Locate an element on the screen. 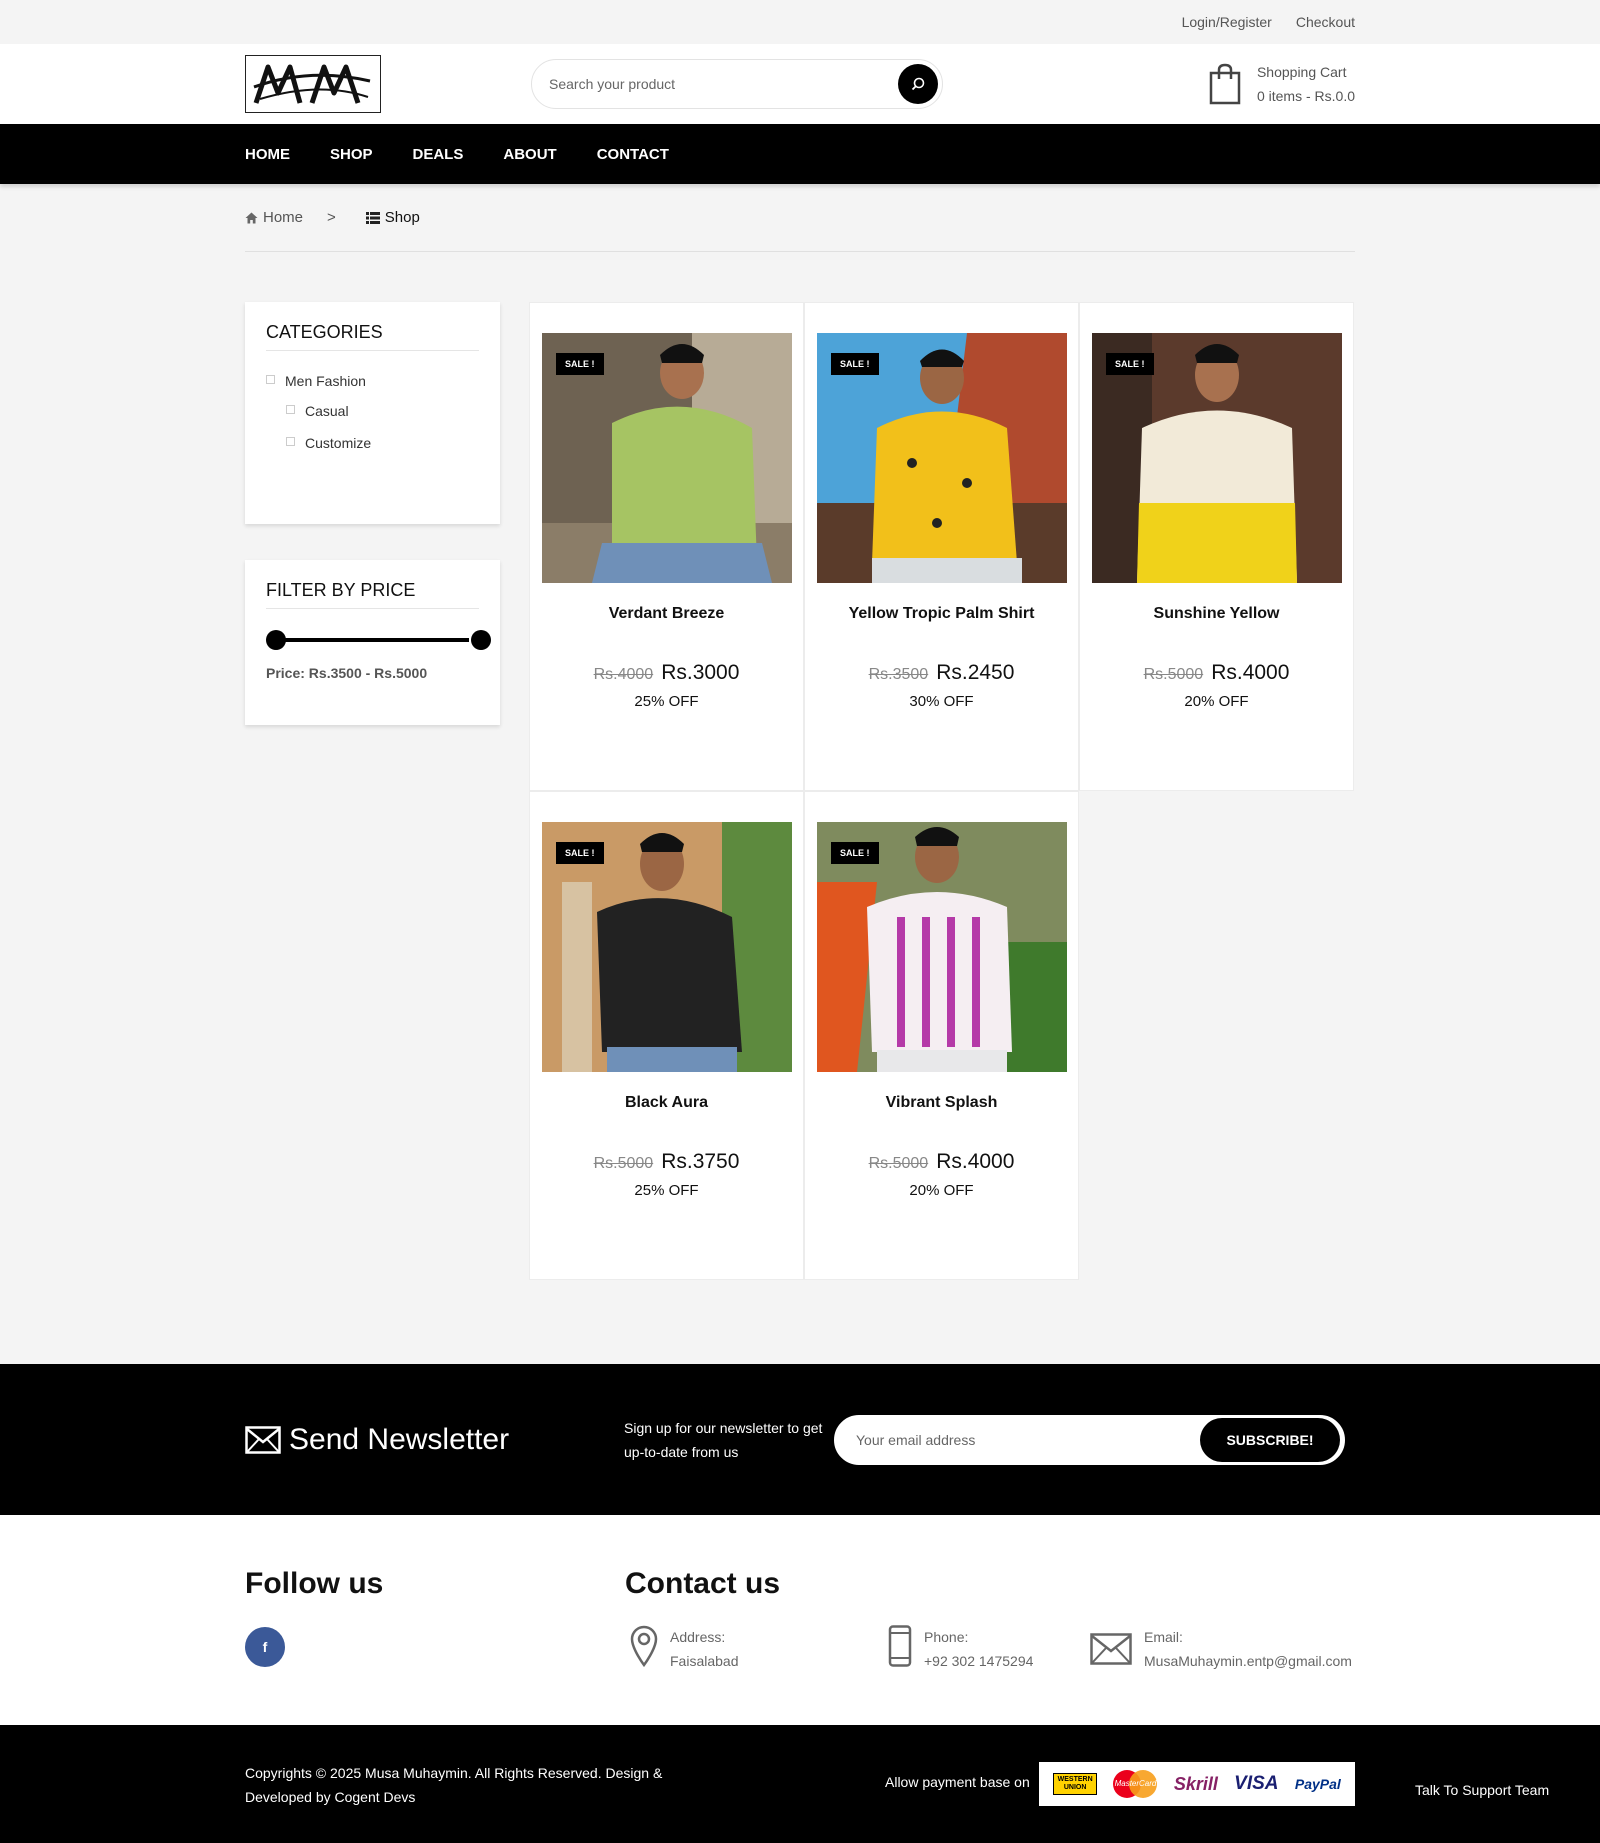  product-prices: Rs.5000 Rs.3750 is located at coordinates (666, 1162).